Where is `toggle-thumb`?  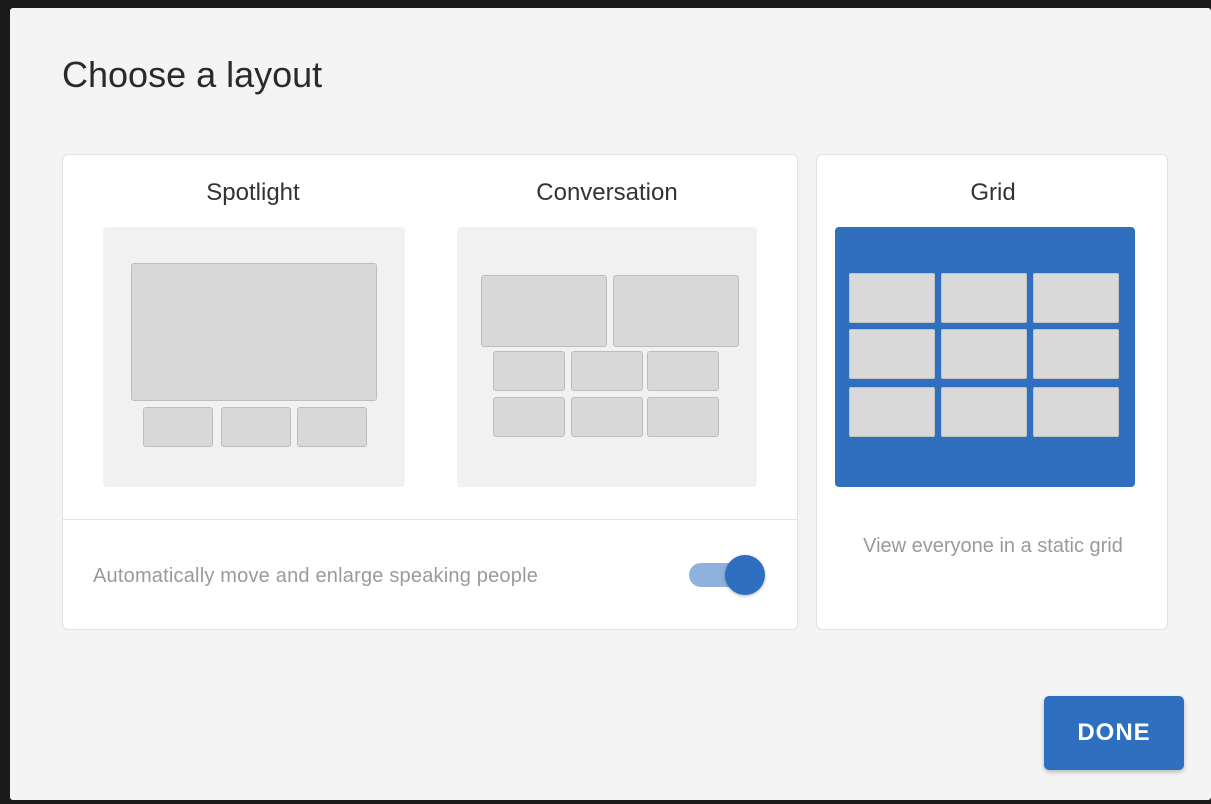
toggle-thumb is located at coordinates (745, 575).